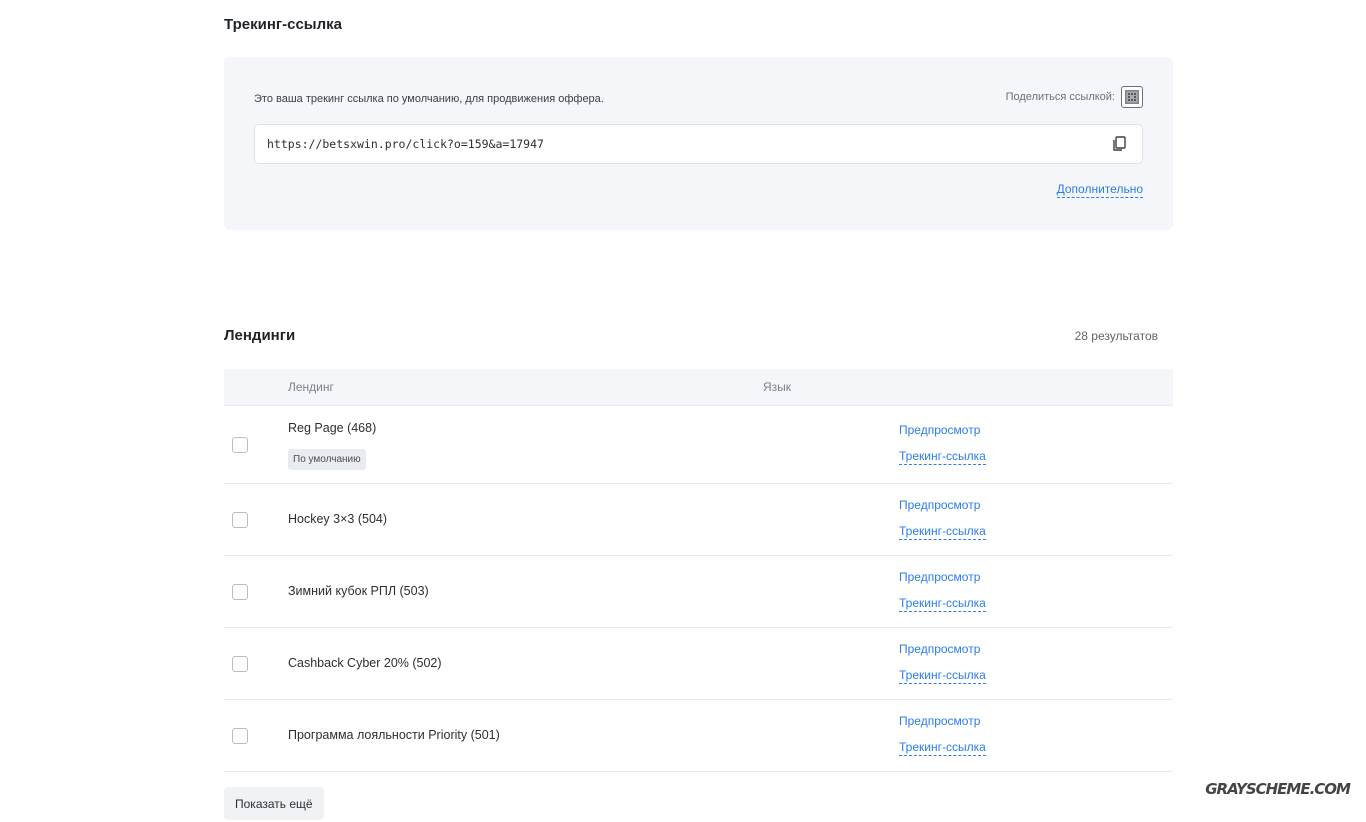  Describe the element at coordinates (1099, 190) in the screenshot. I see `additional-options-link: Дополнительно` at that location.